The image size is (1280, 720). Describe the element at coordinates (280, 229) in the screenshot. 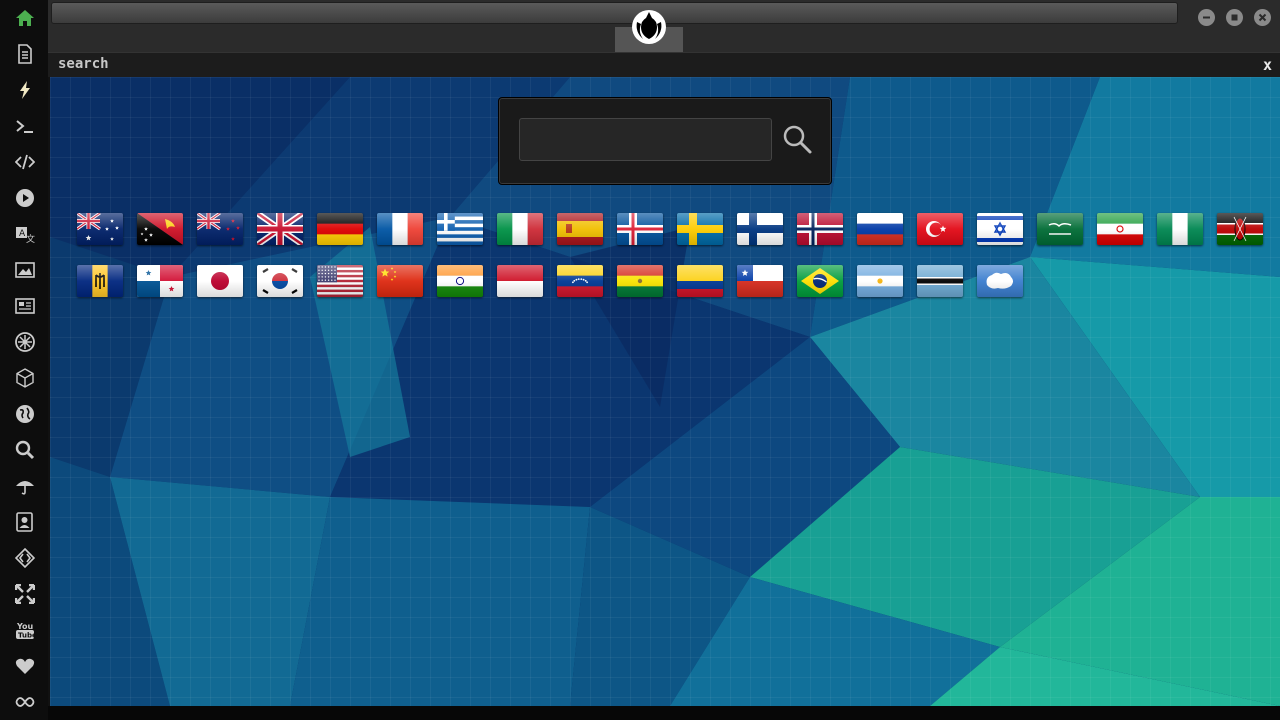

I see `flag-united-kingdom` at that location.